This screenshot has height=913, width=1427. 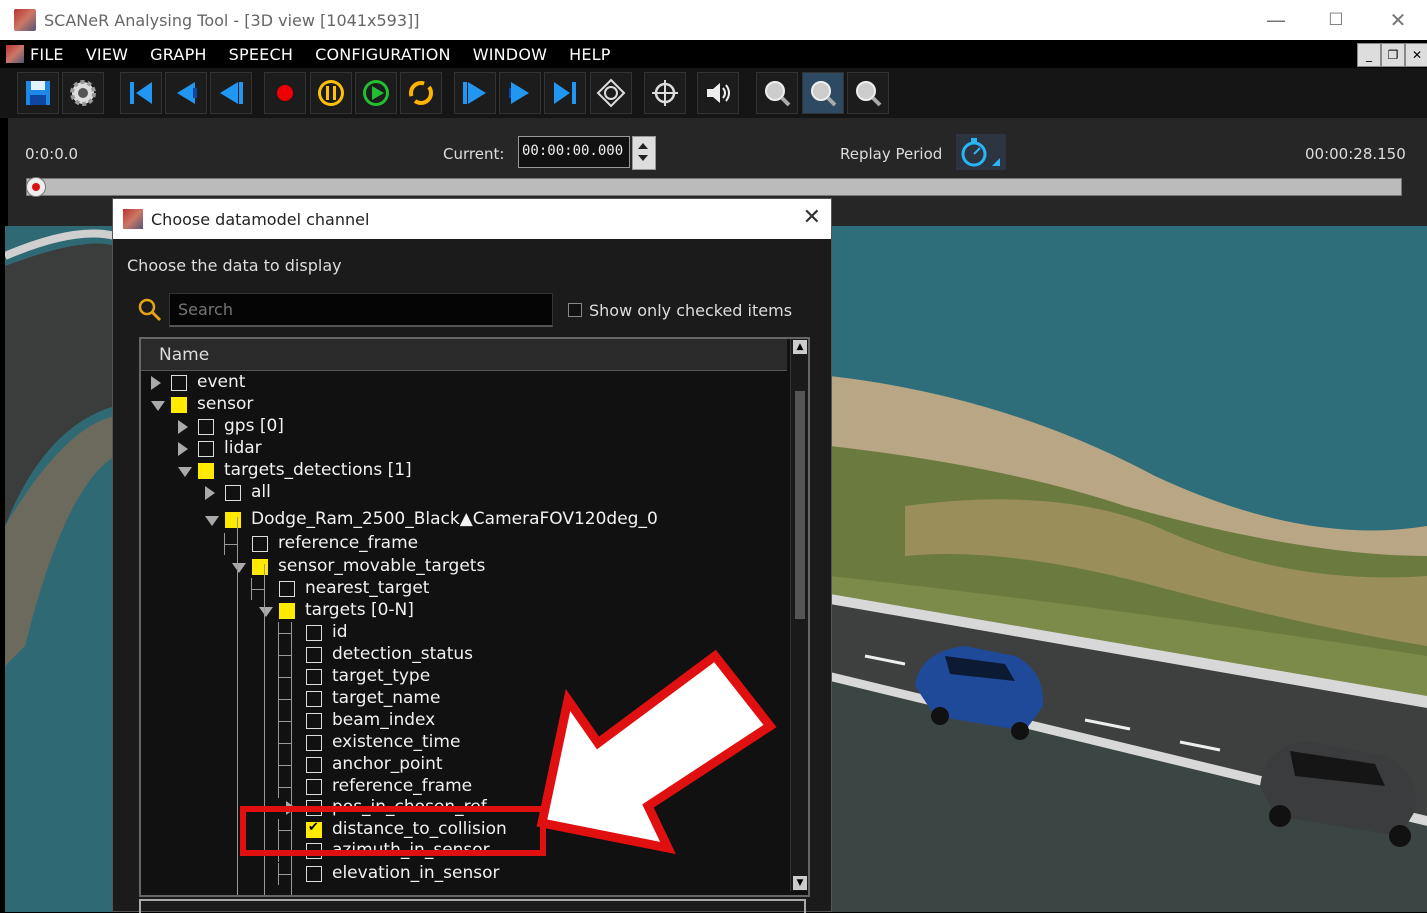 I want to click on dialog-bottom-panel, so click(x=472, y=906).